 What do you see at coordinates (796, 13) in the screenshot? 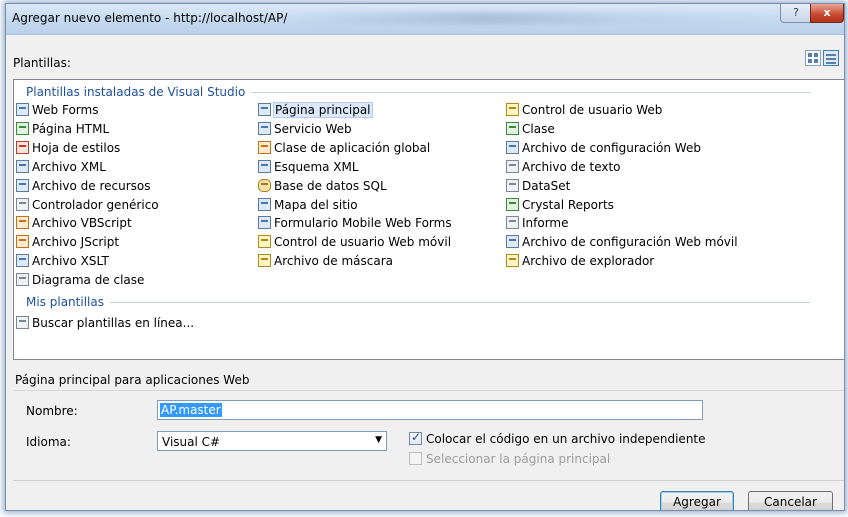
I see `help-button: ?` at bounding box center [796, 13].